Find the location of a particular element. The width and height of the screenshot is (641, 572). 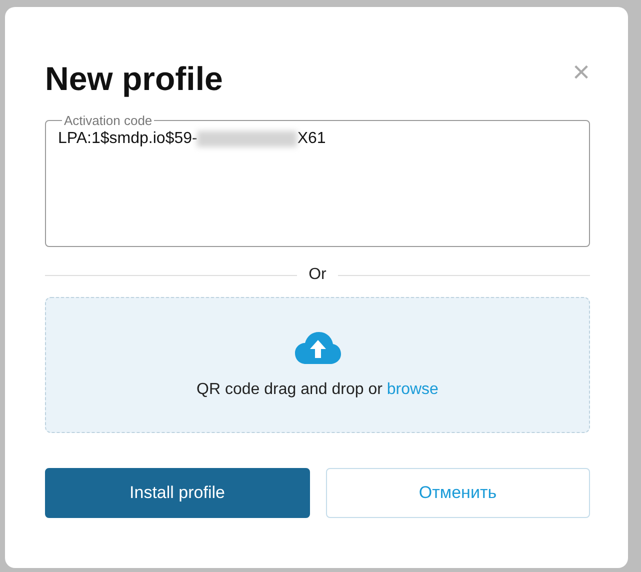

dialog-title: New profile is located at coordinates (134, 79).